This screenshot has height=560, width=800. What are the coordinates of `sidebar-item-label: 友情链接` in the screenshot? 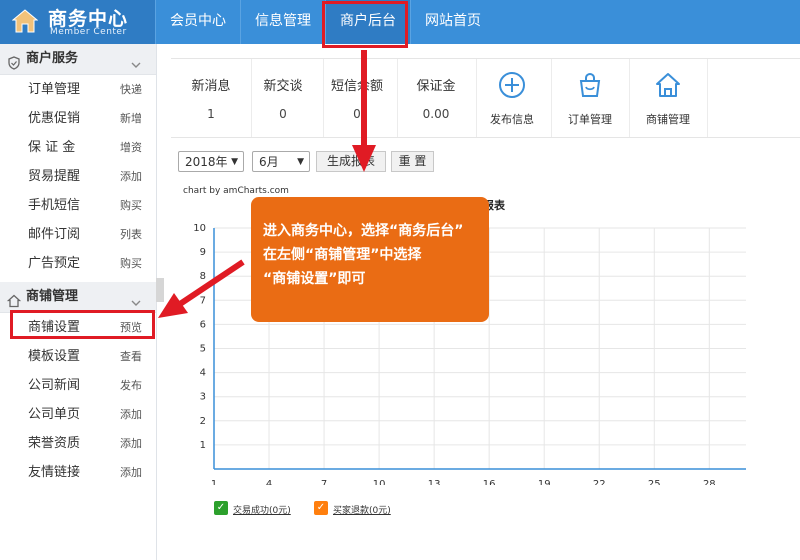 It's located at (54, 472).